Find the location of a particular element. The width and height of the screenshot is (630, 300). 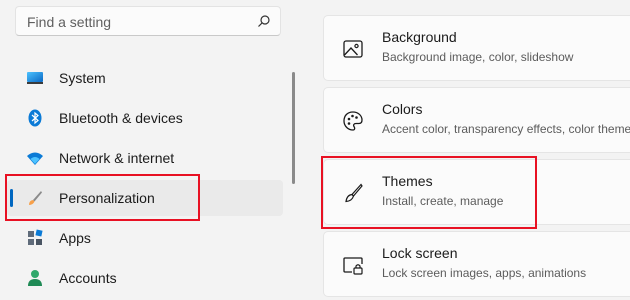

sidebar-item-label: Personalization is located at coordinates (107, 198).